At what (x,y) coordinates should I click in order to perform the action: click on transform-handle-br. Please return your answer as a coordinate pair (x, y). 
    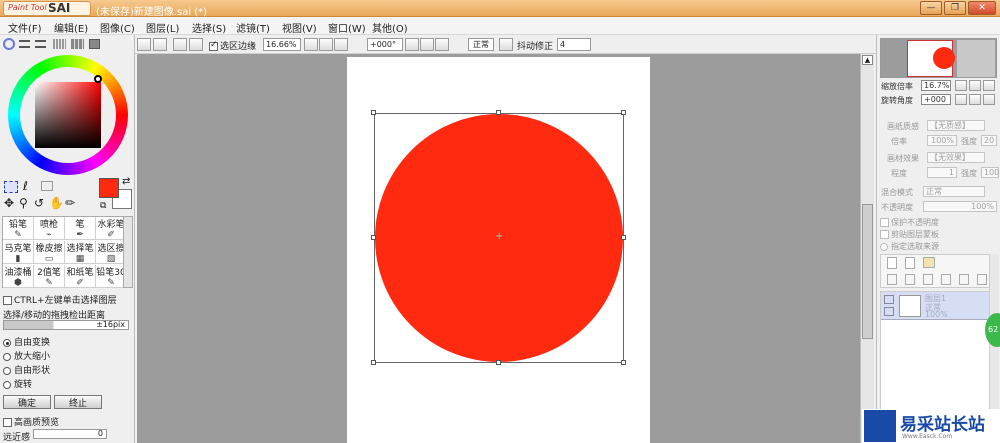
    Looking at the image, I should click on (623, 362).